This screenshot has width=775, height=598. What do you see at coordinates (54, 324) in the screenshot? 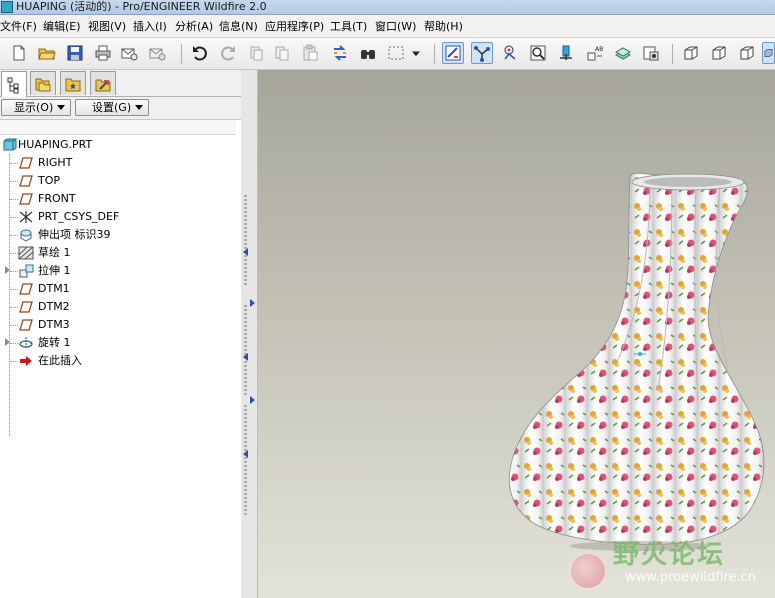
I see `tree-item-label: DTM3` at bounding box center [54, 324].